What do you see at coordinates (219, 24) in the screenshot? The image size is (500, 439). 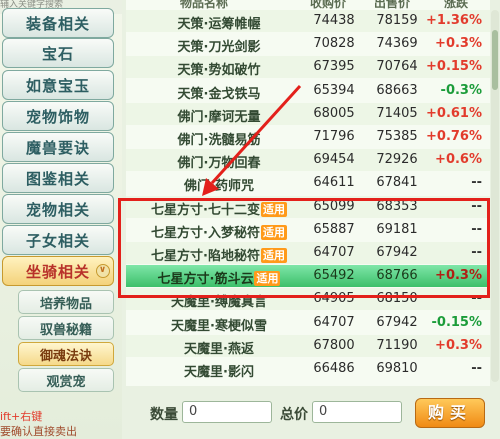 I see `item-name-text: 天策·运筹帷幄` at bounding box center [219, 24].